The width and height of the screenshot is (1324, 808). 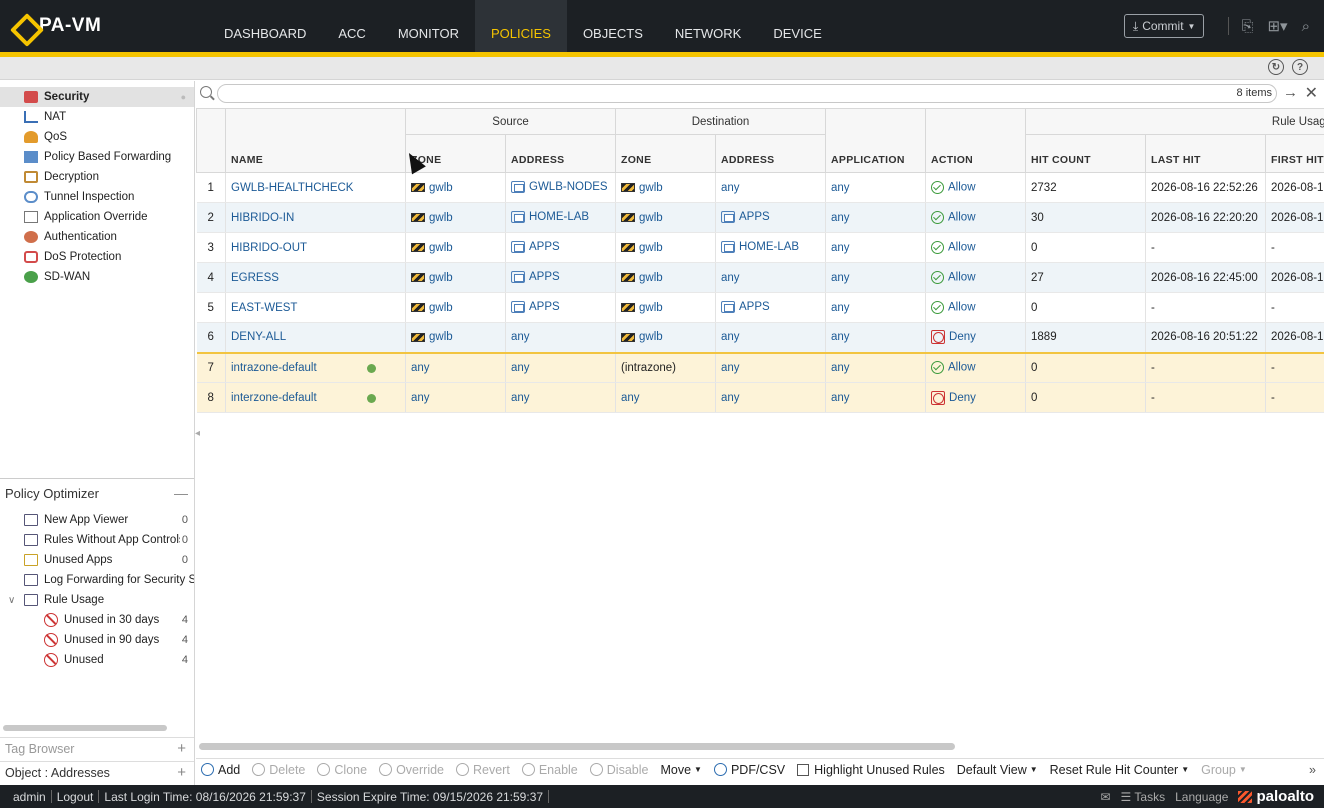 I want to click on policy-item-nat: NAT, so click(x=97, y=117).